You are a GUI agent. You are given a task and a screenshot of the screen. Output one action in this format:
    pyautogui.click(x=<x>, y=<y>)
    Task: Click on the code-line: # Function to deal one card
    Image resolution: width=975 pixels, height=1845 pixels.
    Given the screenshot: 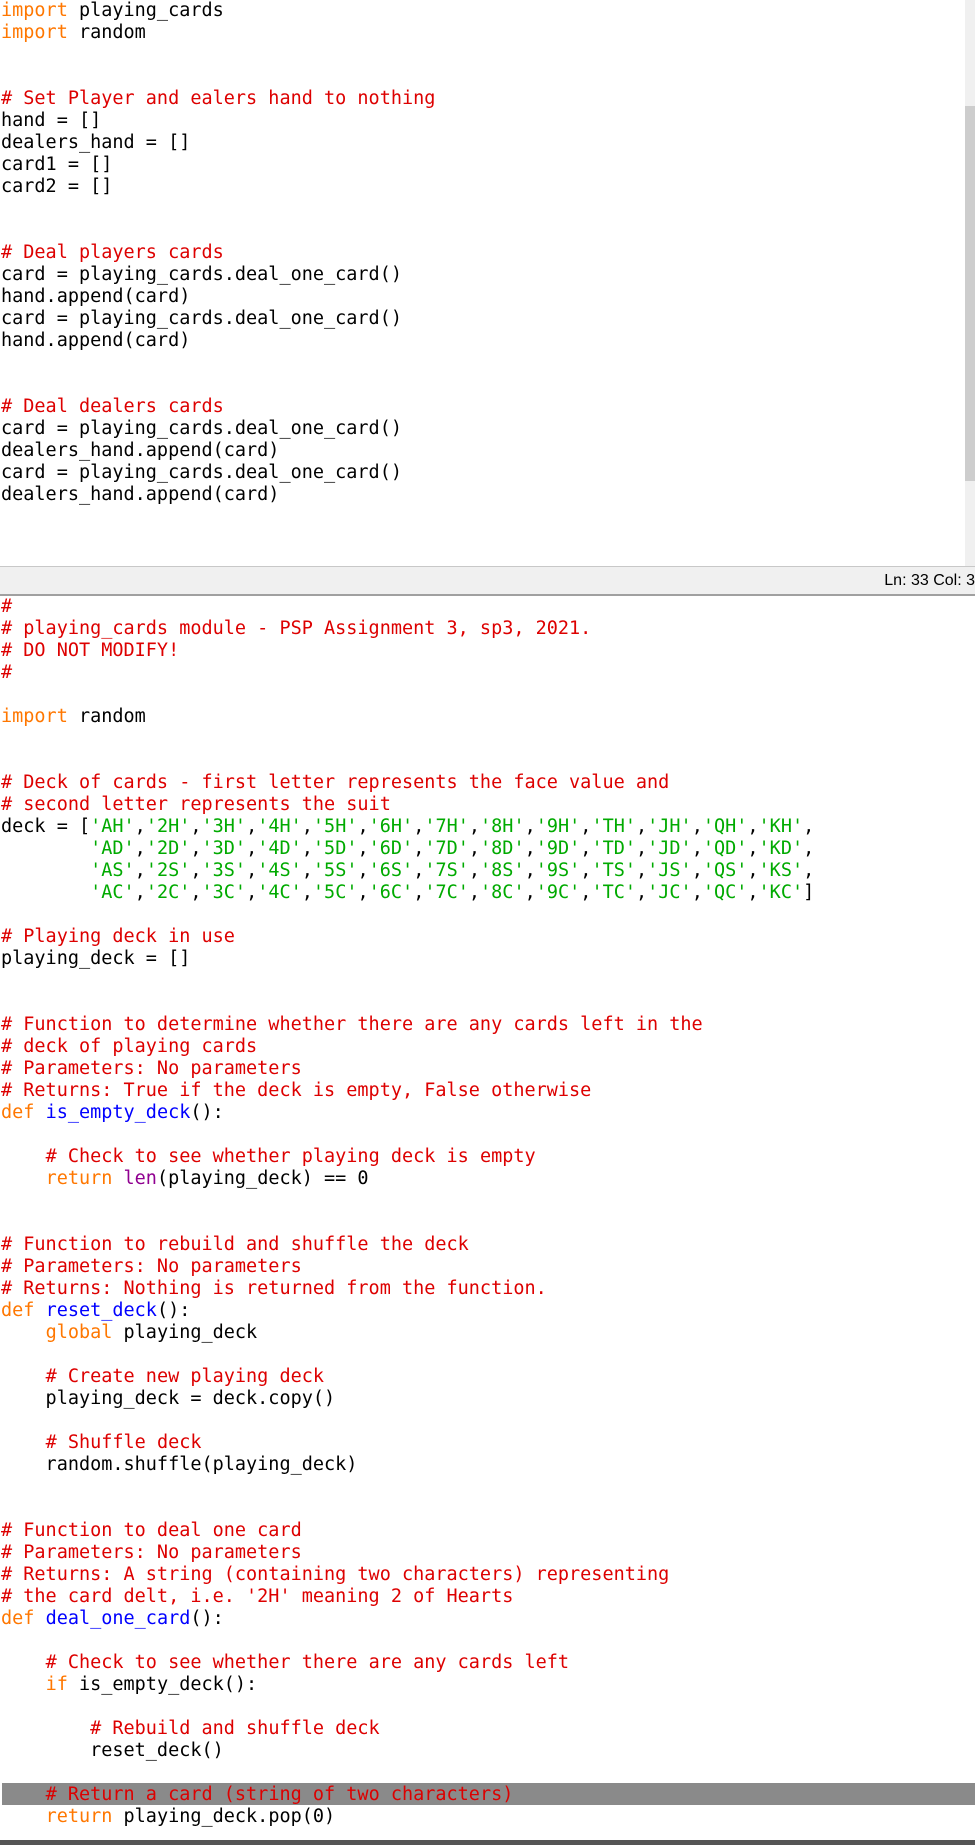 What is the action you would take?
    pyautogui.click(x=407, y=1531)
    